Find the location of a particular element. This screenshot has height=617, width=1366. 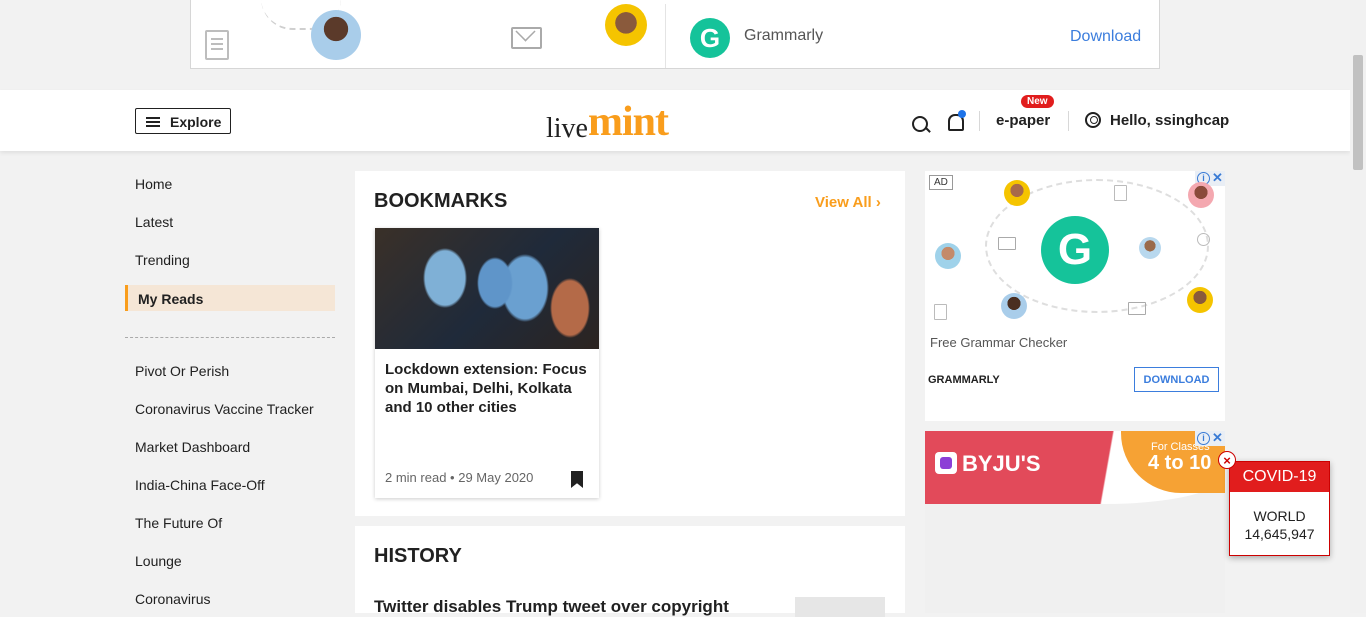

notification-bell-icon is located at coordinates (957, 120).